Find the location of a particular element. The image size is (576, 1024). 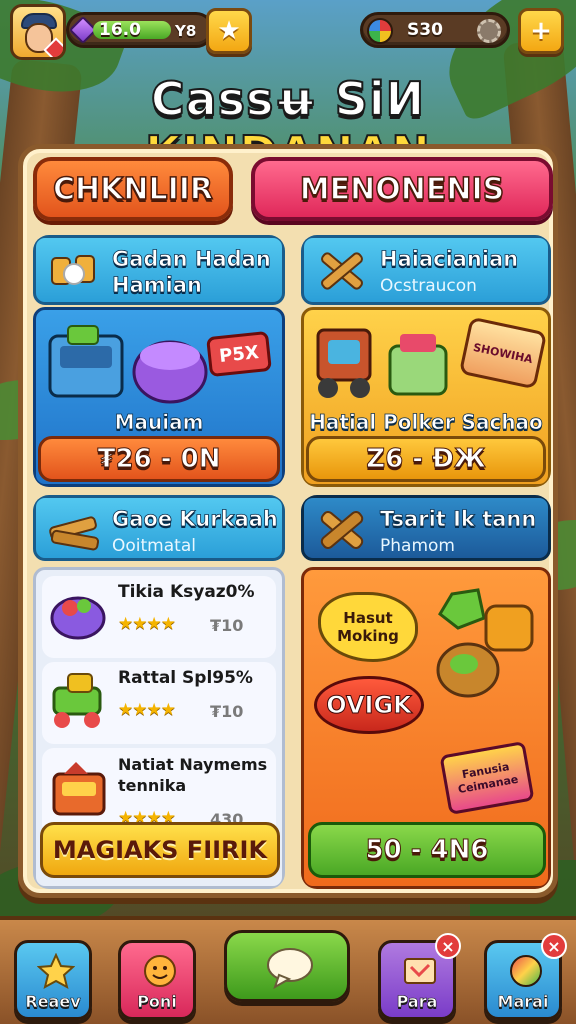

cauldron-icon is located at coordinates (78, 618).